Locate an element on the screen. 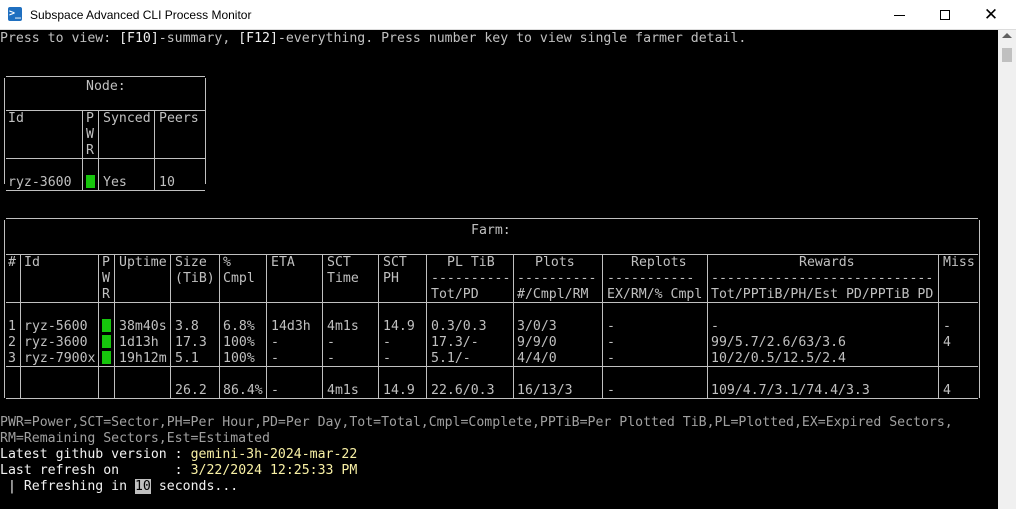 The width and height of the screenshot is (1016, 509). row-pl-tib: 0.3/0.3 is located at coordinates (459, 326).